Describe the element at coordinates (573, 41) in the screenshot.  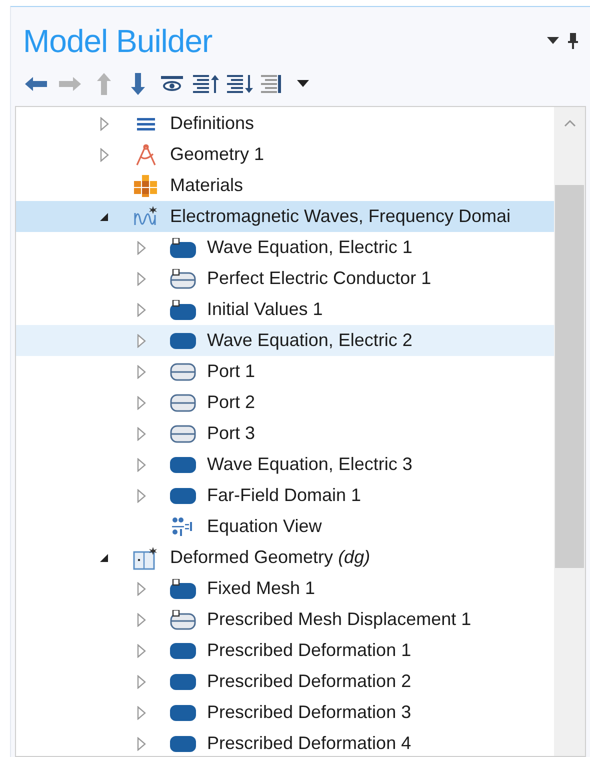
I see `pin-icon` at that location.